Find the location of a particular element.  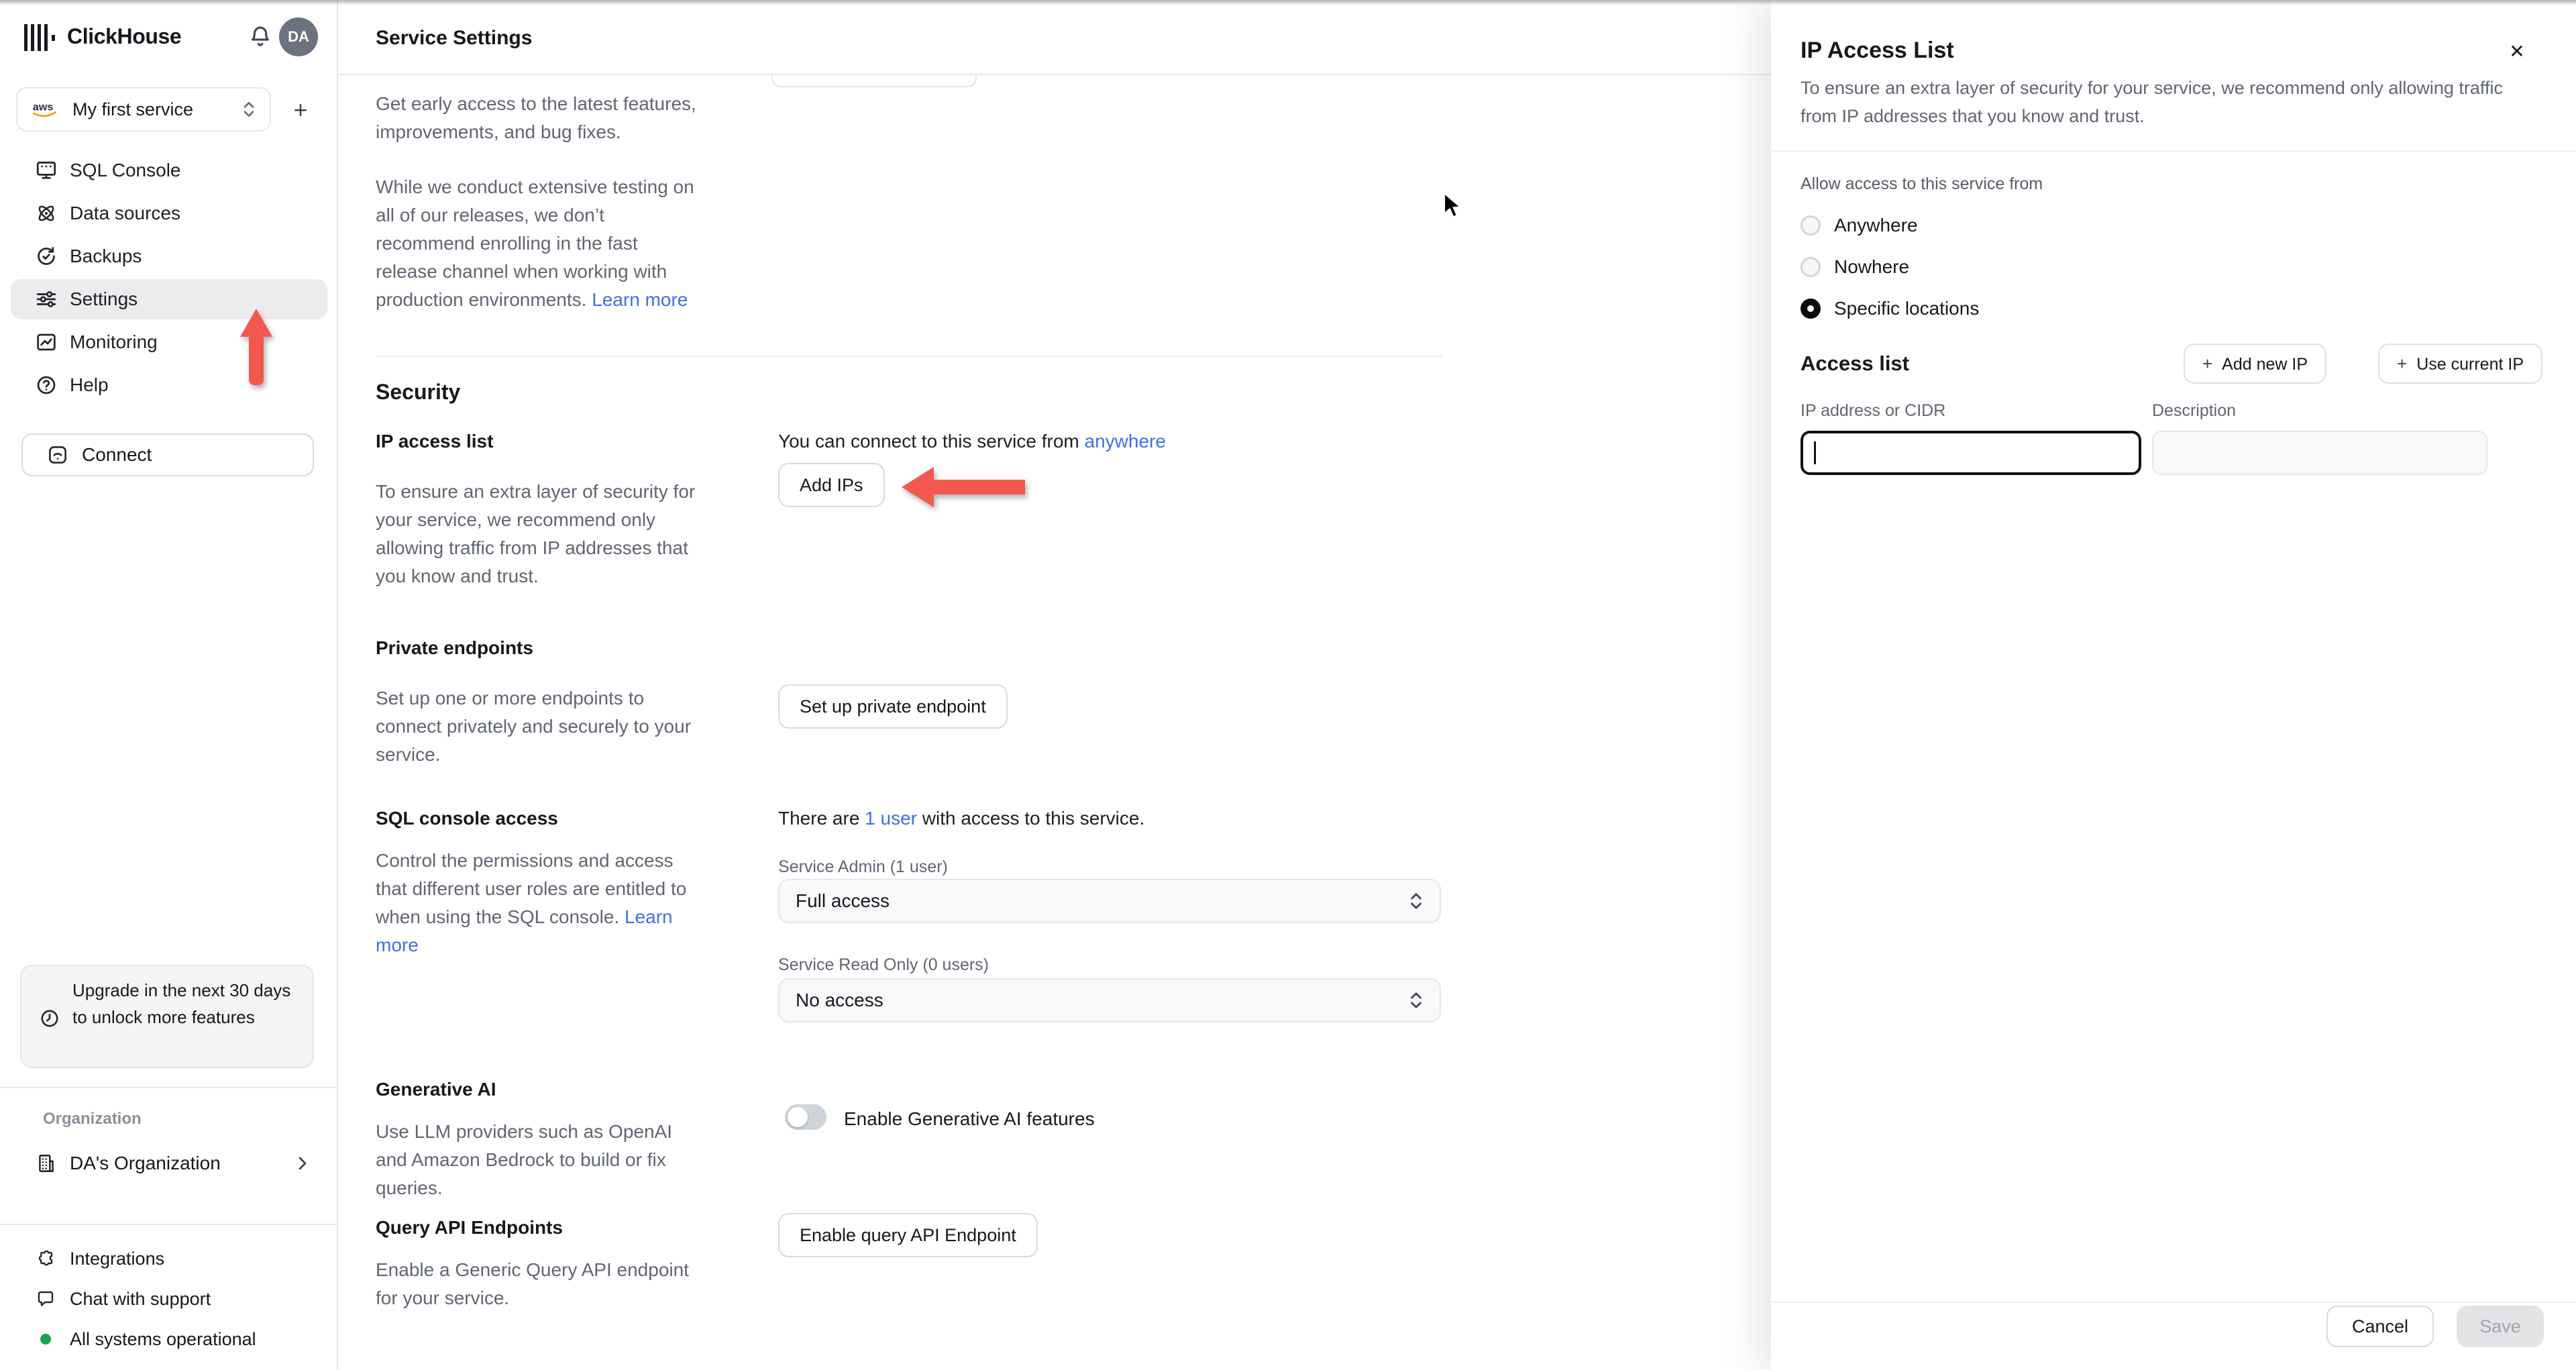

svg-text: aws is located at coordinates (43, 107).